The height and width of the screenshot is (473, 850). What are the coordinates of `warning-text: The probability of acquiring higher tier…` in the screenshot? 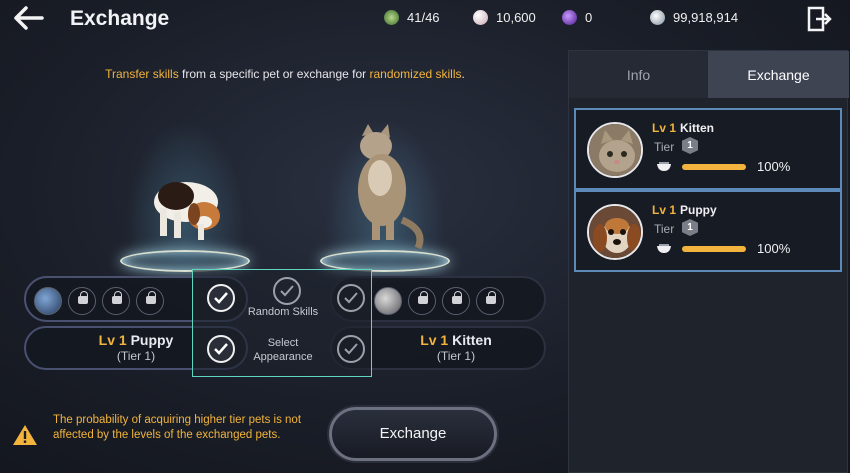 It's located at (177, 427).